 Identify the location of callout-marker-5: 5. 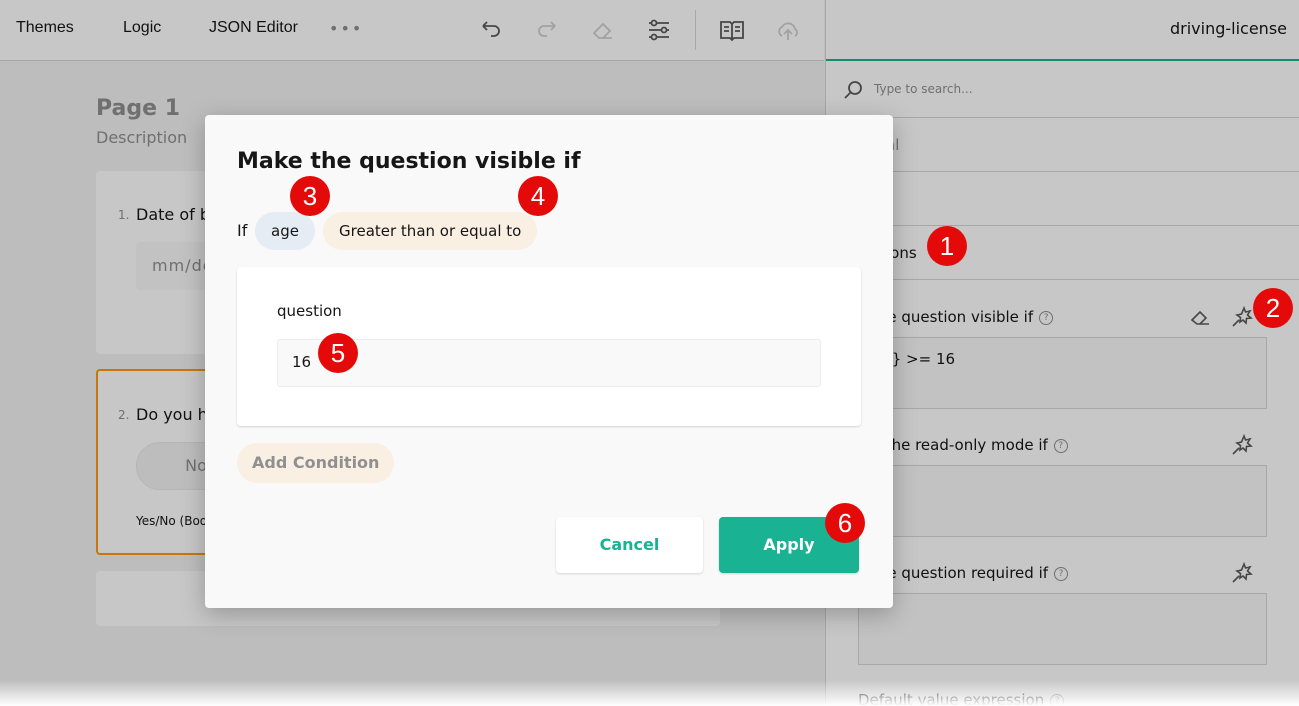
(338, 353).